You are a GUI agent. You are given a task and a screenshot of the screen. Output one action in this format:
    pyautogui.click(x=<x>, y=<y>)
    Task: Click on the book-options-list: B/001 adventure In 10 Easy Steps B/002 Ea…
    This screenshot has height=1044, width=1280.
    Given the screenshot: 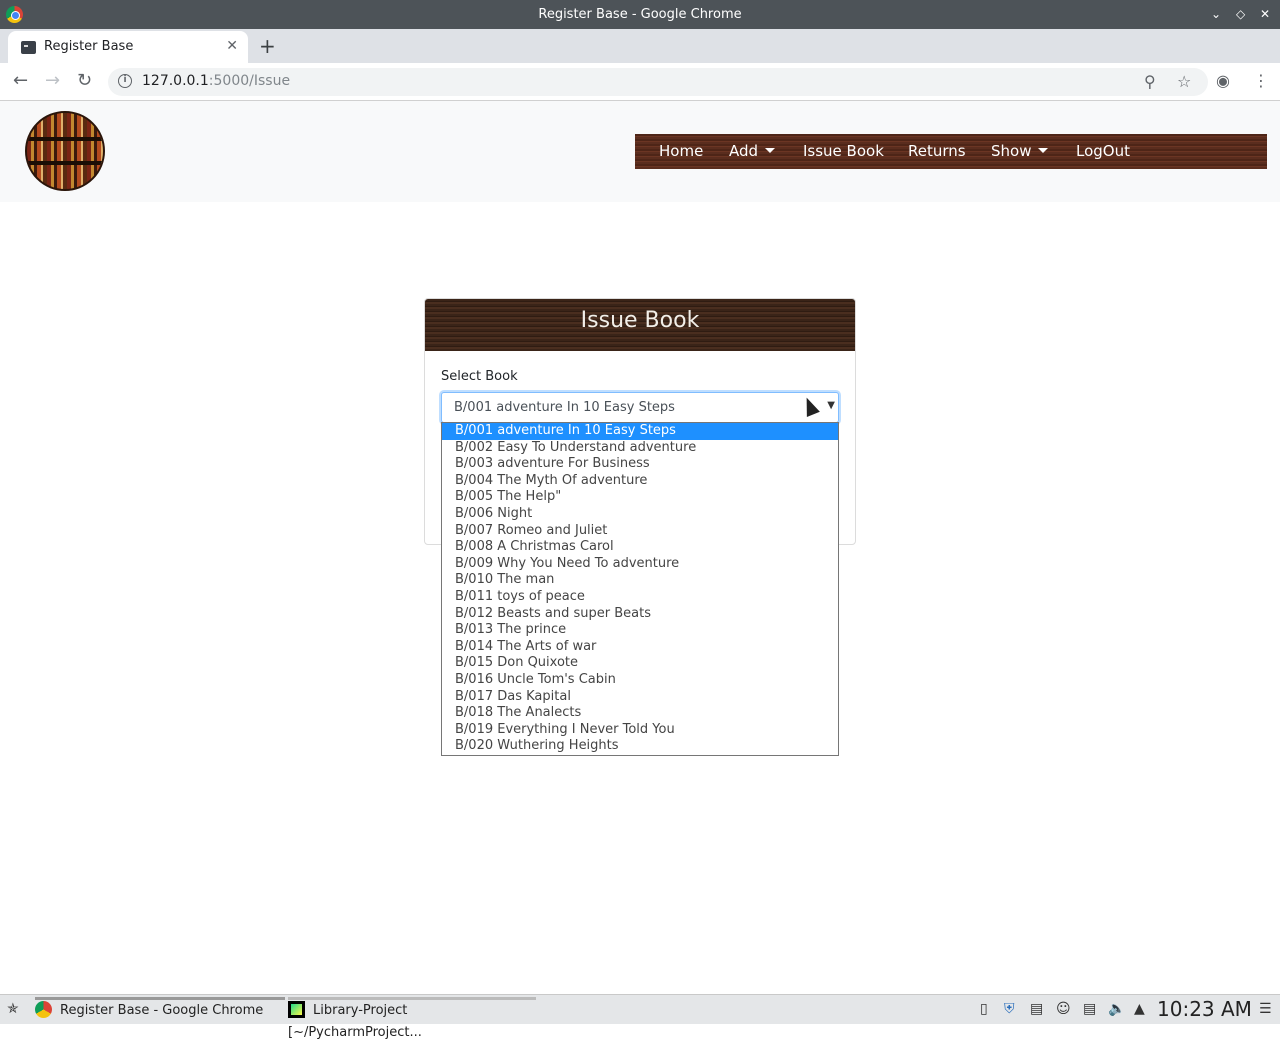 What is the action you would take?
    pyautogui.click(x=640, y=589)
    